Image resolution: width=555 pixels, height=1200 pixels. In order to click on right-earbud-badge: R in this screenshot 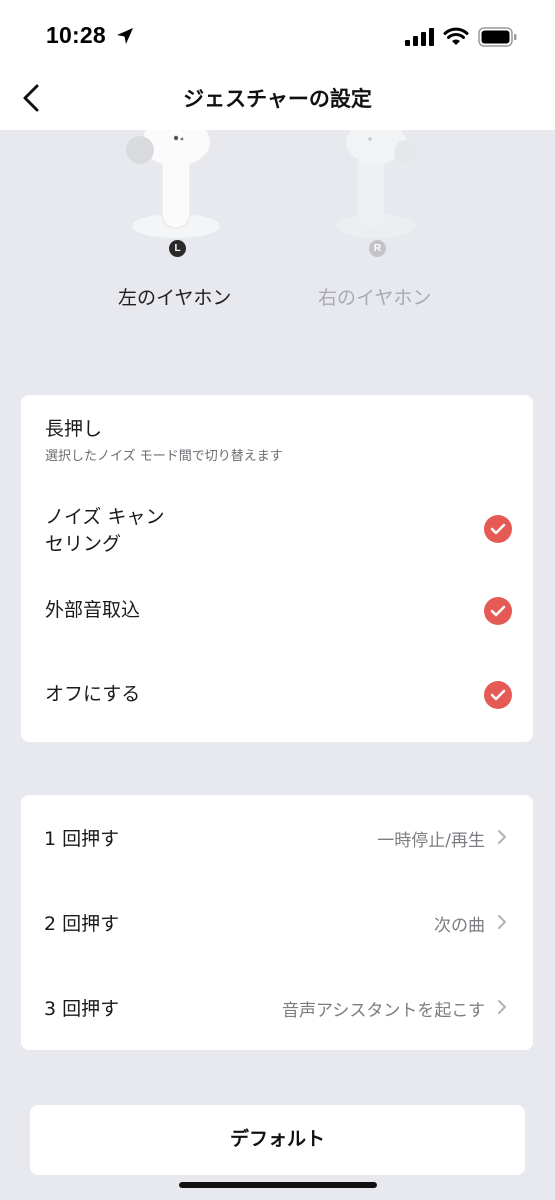, I will do `click(377, 248)`.